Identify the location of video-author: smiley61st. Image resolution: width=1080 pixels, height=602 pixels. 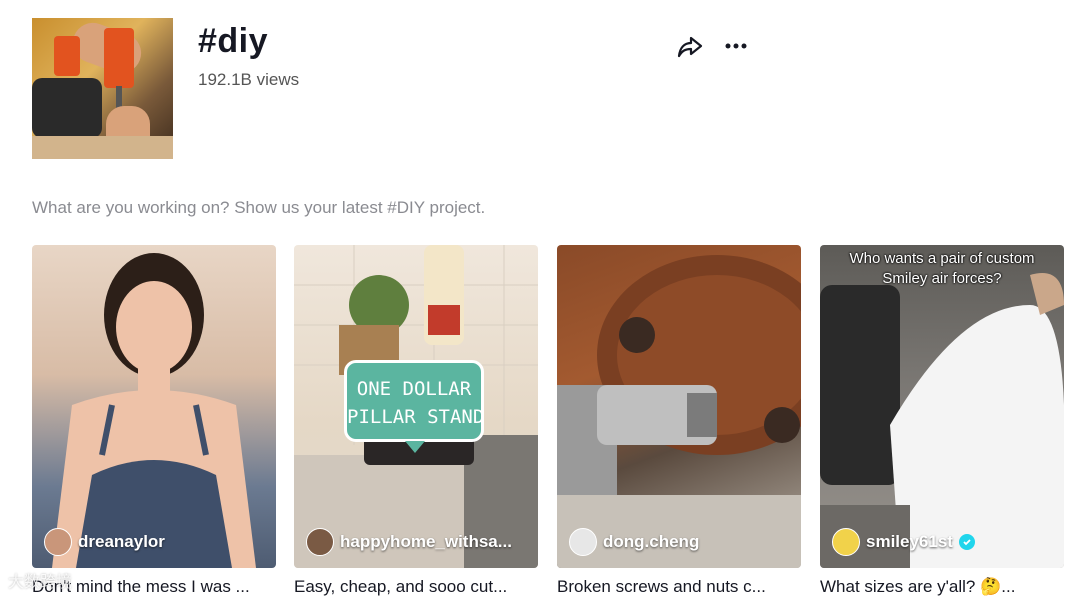
(903, 542).